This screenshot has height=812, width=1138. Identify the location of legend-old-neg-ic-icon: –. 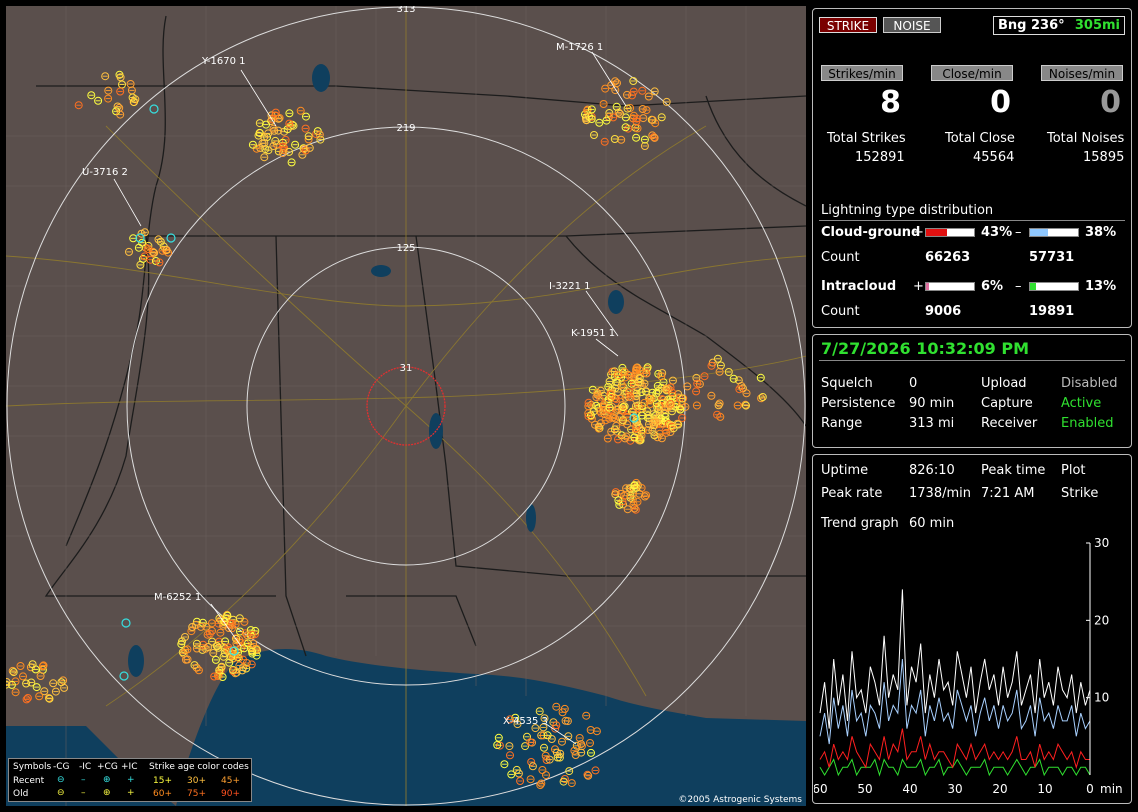
(83, 793).